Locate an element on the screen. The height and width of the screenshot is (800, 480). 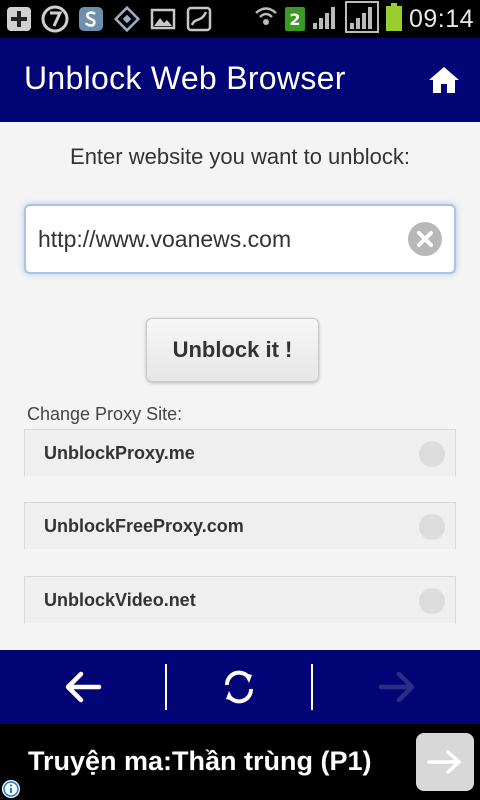
proxy-option: UnblockFreeProxy.com is located at coordinates (240, 526).